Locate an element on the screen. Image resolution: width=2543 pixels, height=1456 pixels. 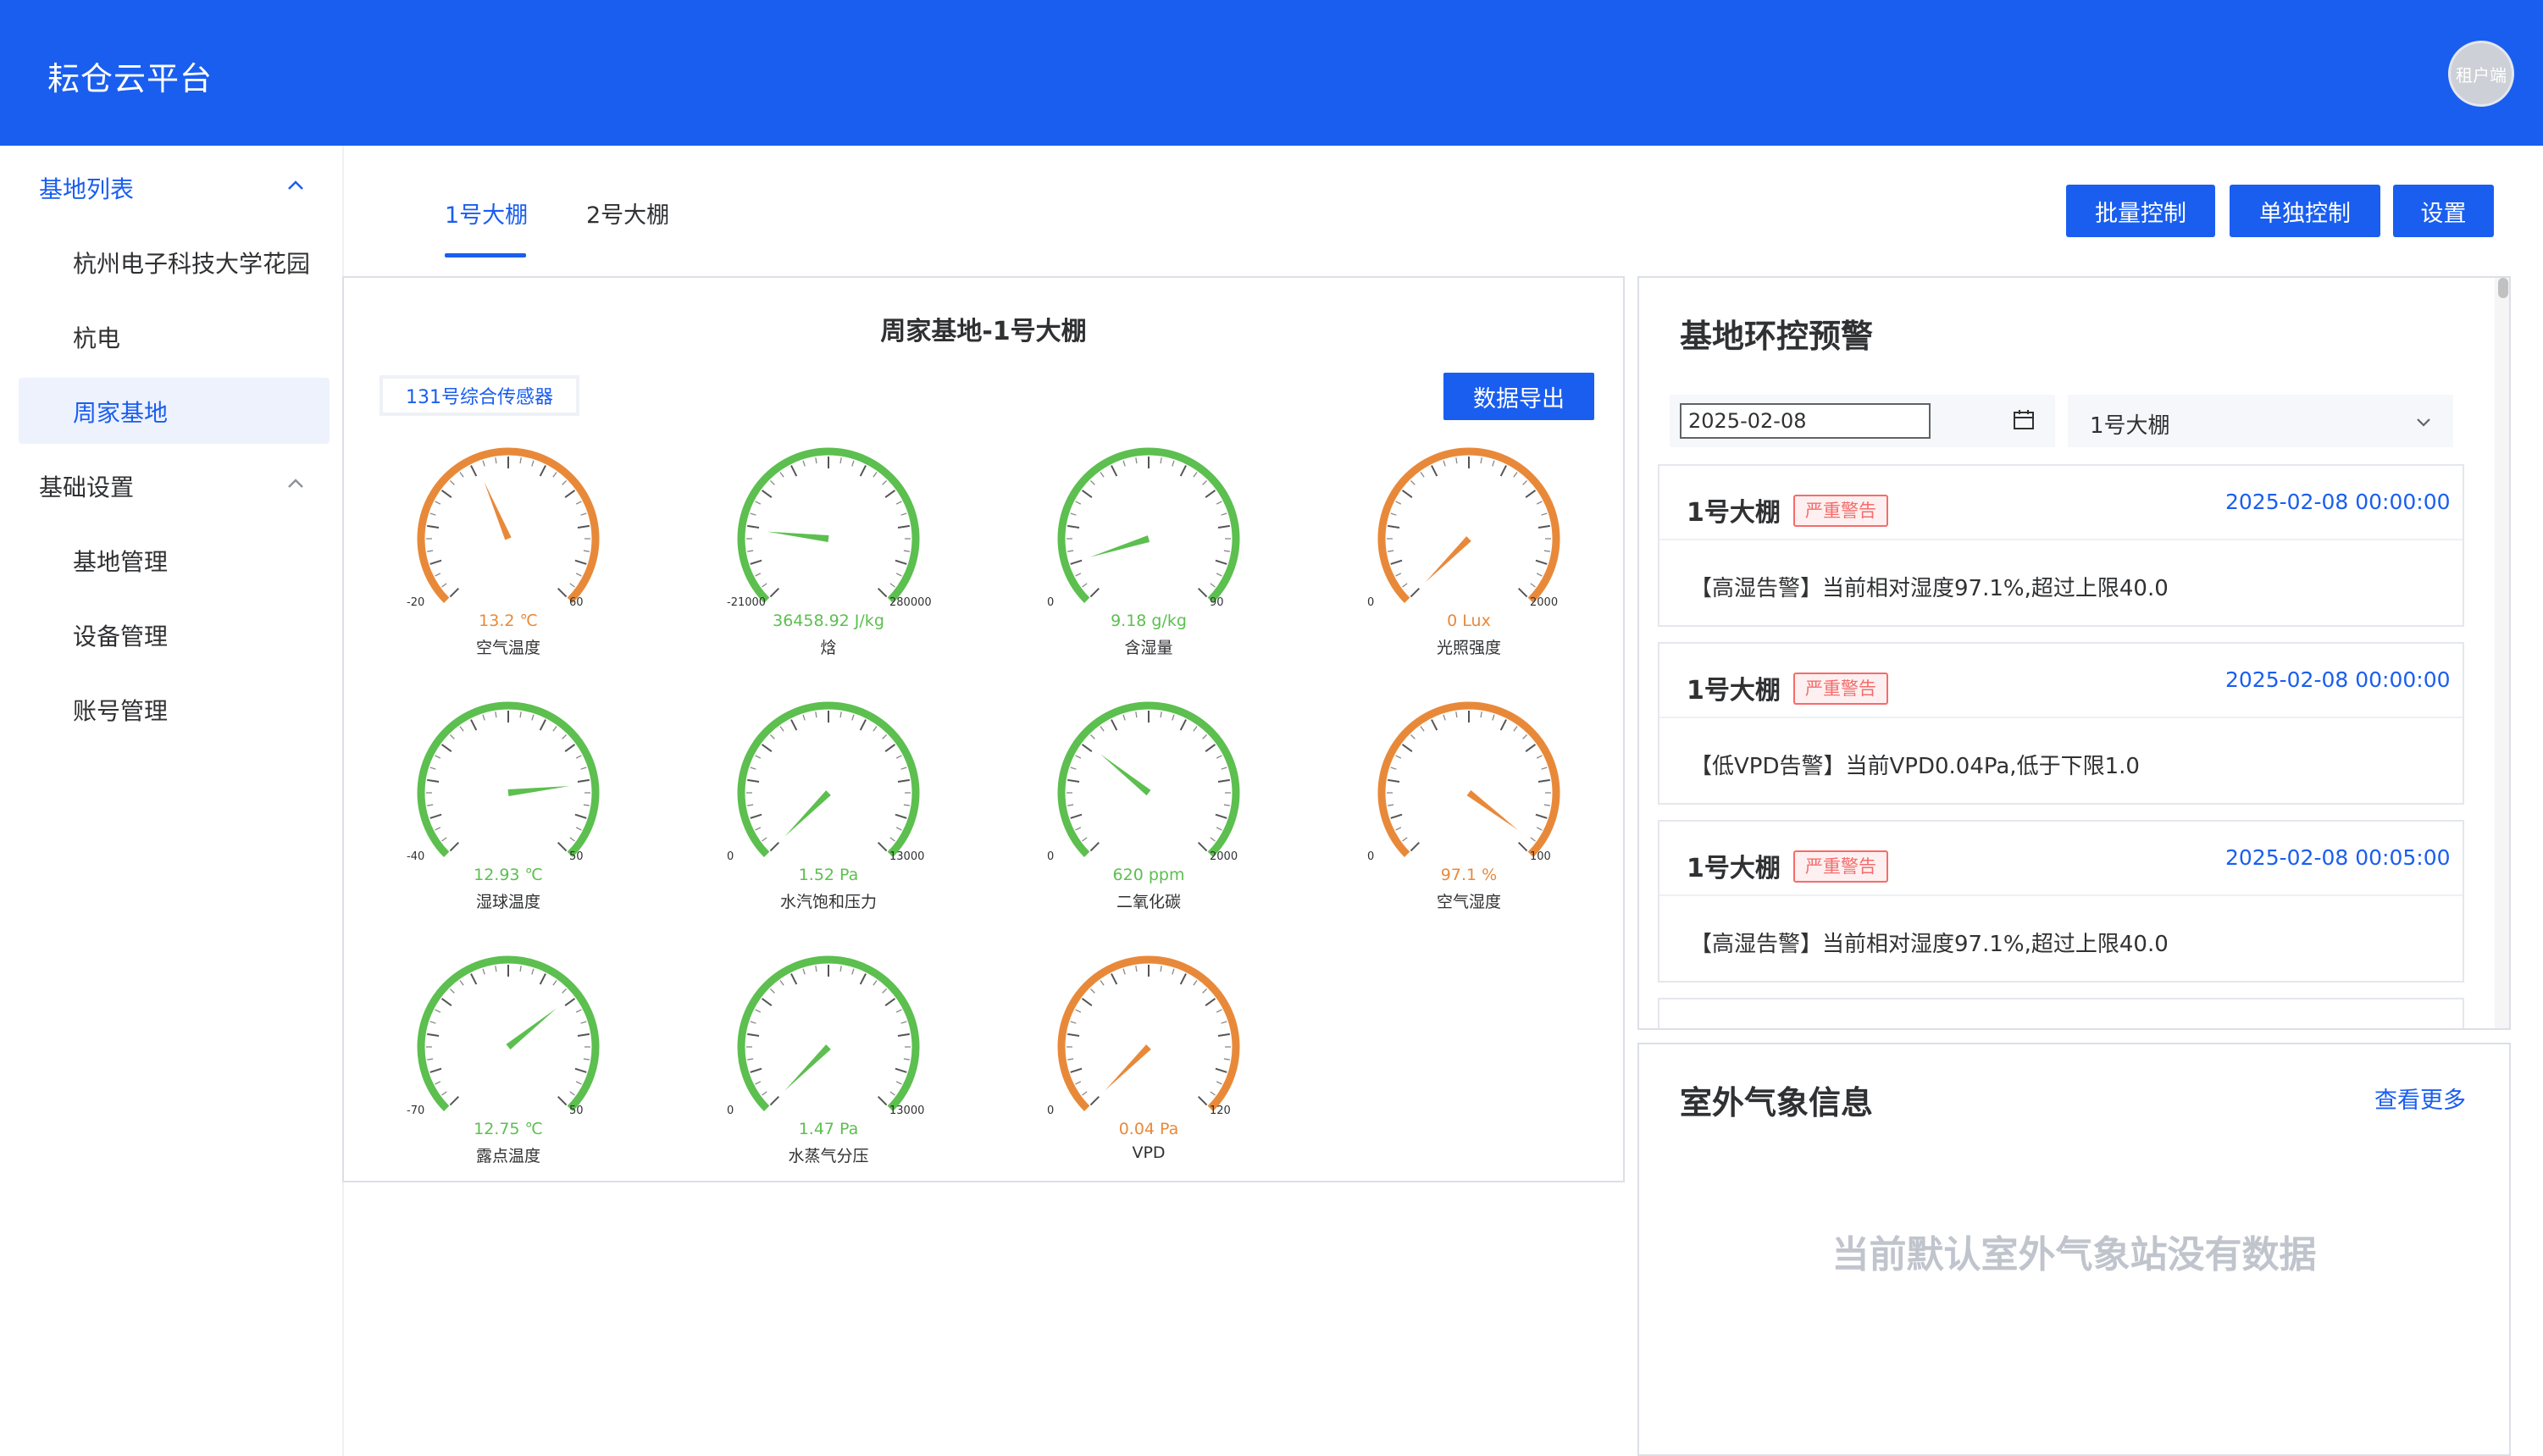
gauge: -70 50 12.75 ℃ 露点温度 is located at coordinates (508, 1074).